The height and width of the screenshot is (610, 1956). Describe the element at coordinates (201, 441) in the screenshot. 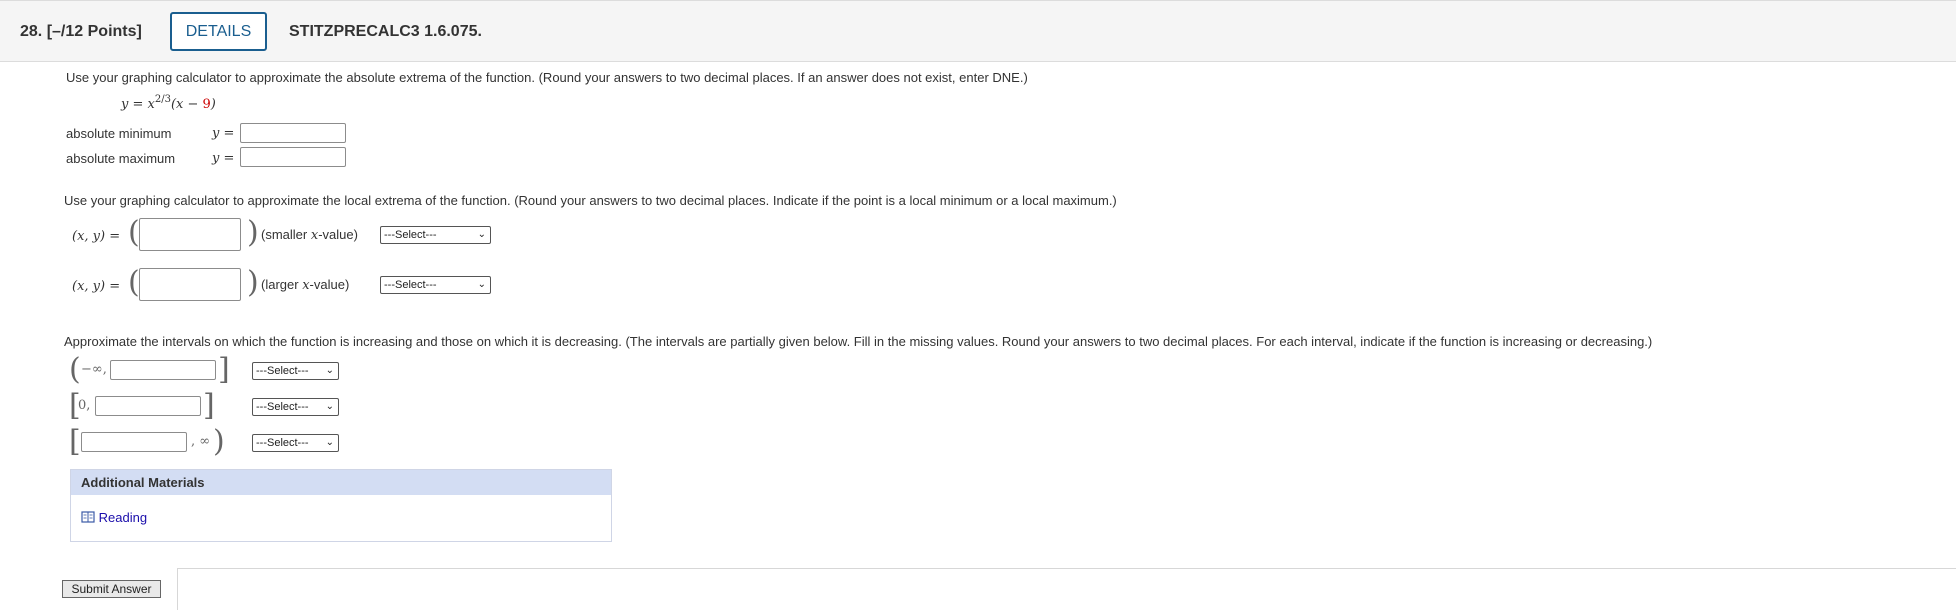

I see `interval3-suffix: , ∞` at that location.